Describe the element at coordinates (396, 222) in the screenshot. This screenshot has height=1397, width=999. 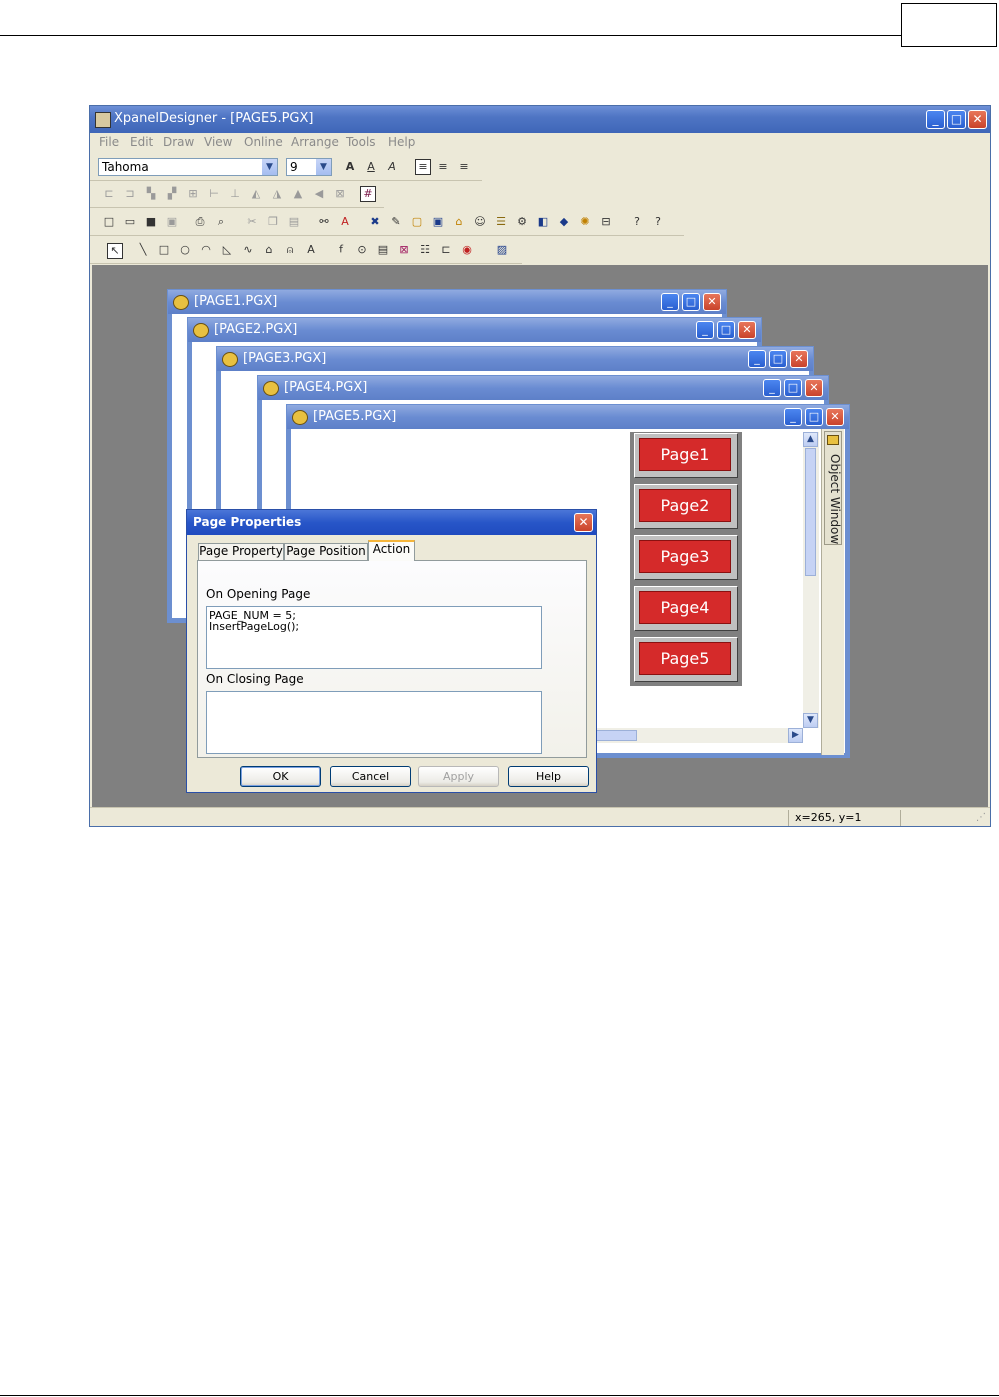
I see `edit-script-icon: ✎` at that location.